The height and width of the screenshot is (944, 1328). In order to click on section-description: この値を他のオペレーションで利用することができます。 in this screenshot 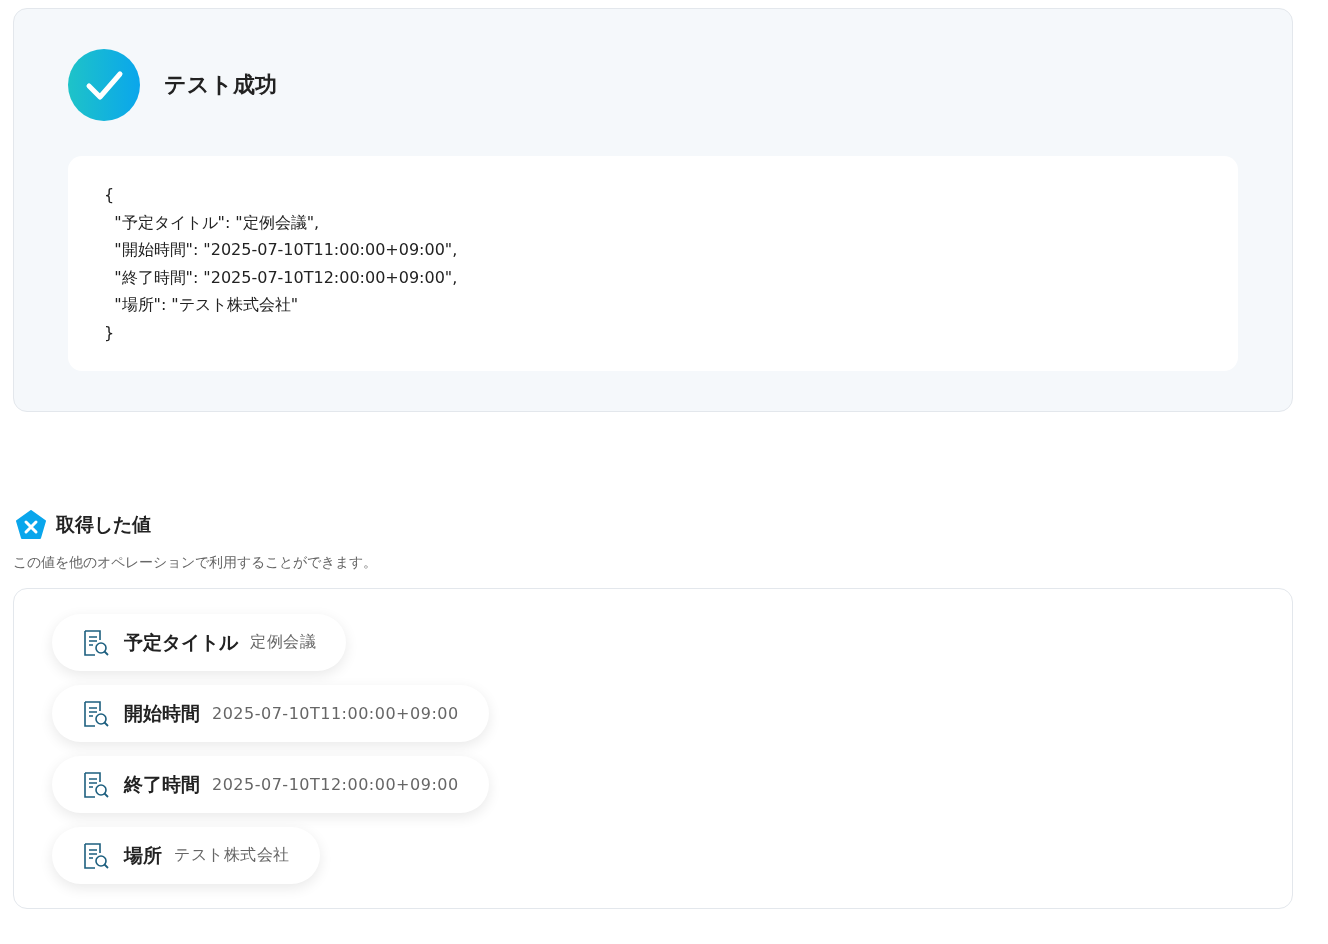, I will do `click(195, 563)`.